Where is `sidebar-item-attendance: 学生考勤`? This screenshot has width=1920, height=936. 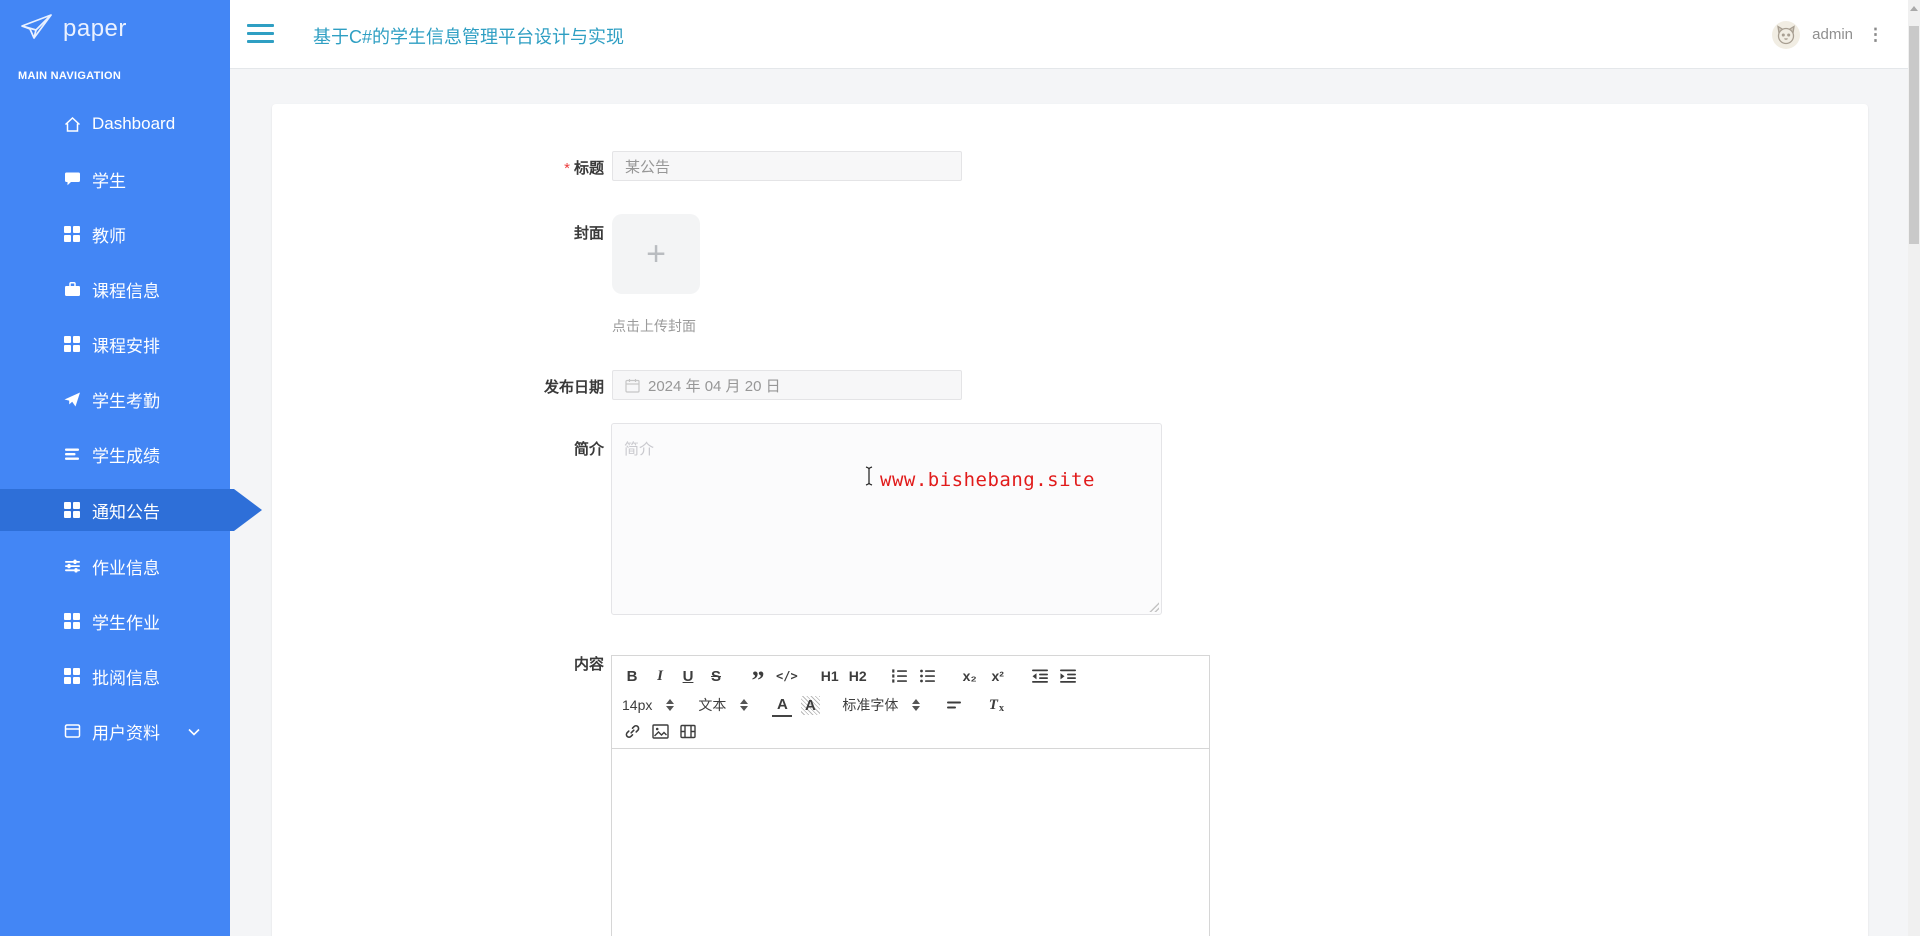
sidebar-item-attendance: 学生考勤 is located at coordinates (115, 399).